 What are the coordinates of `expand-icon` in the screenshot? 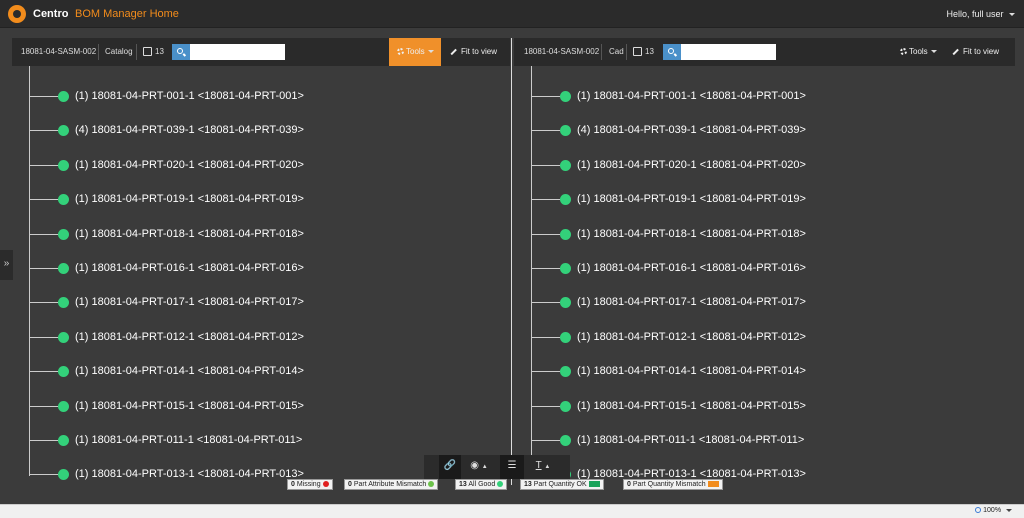 It's located at (453, 51).